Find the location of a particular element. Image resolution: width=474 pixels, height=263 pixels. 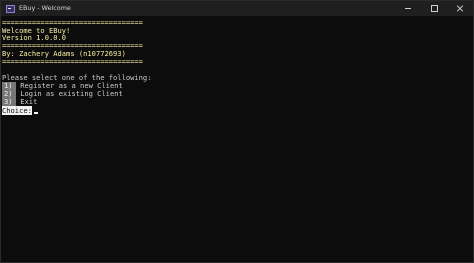

scrollbar-thumb is located at coordinates (467, 36).